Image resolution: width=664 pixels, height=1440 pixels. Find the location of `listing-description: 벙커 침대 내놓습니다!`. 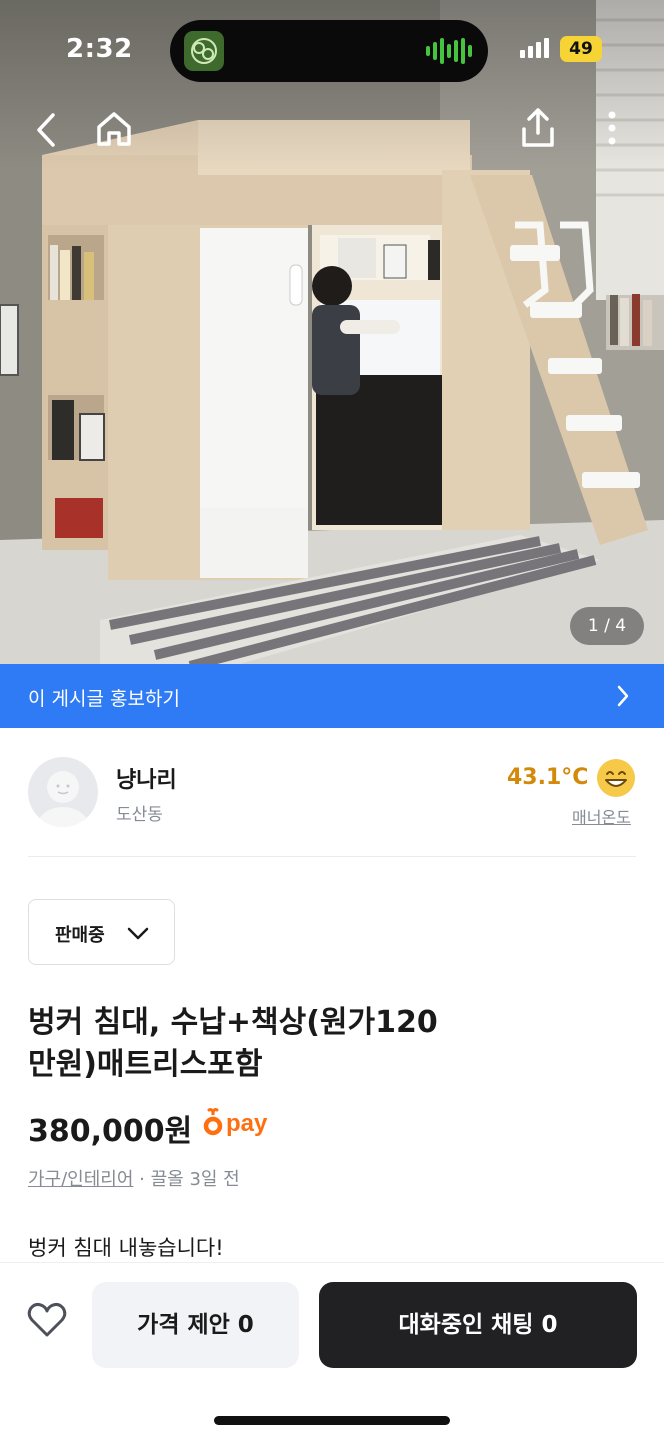

listing-description: 벙커 침대 내놓습니다! is located at coordinates (126, 1248).